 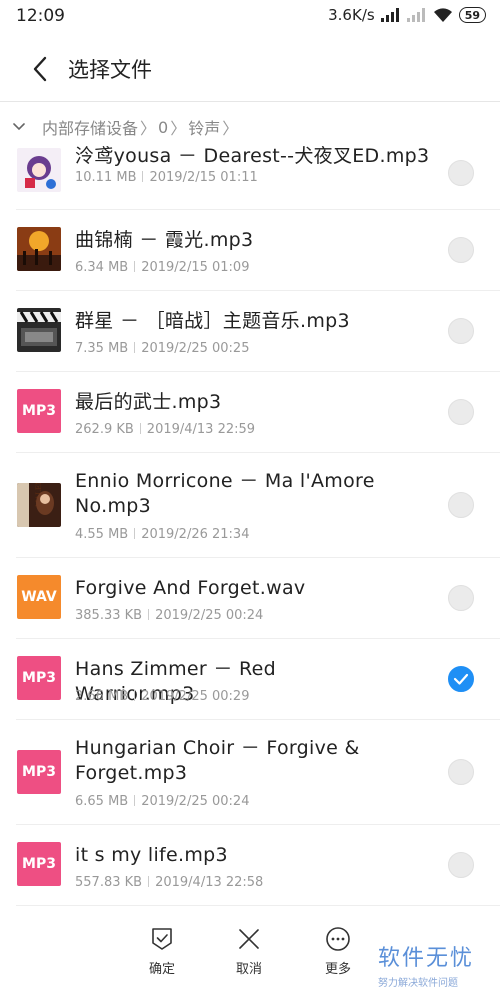 I want to click on row-divider, so click(x=258, y=905).